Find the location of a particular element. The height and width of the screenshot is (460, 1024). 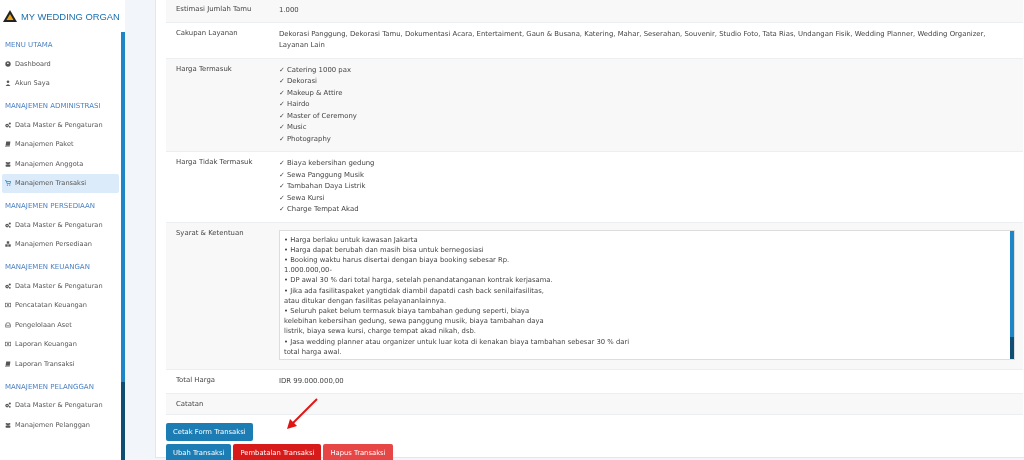

cart-icon is located at coordinates (8, 183).